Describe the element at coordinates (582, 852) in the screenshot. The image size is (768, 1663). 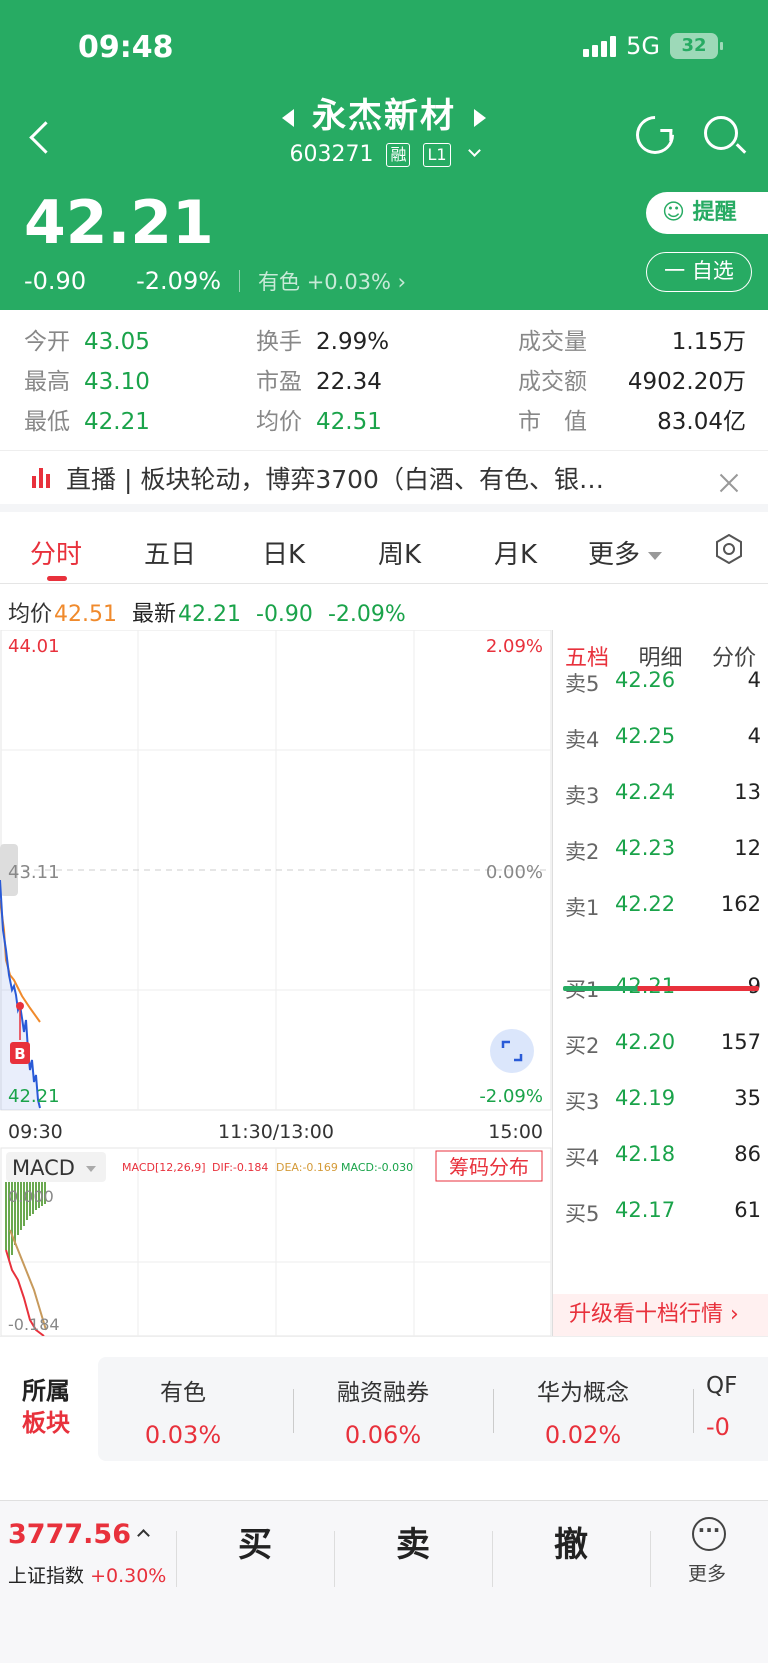
I see `level-label: 卖2` at that location.